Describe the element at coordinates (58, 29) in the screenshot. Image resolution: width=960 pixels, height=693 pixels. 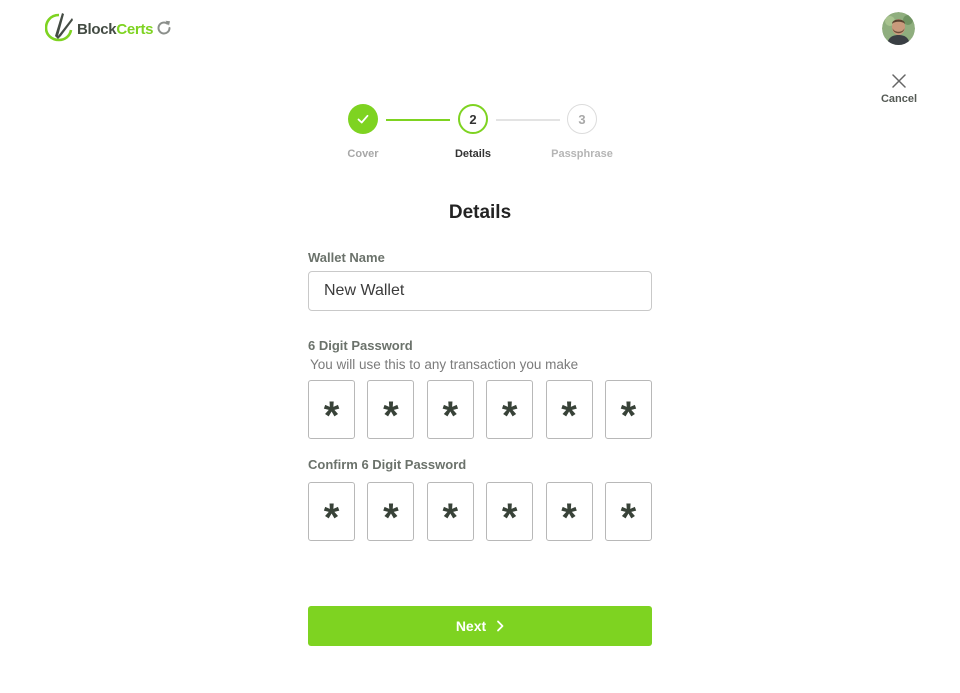
I see `blockcerts-leaf-icon` at that location.